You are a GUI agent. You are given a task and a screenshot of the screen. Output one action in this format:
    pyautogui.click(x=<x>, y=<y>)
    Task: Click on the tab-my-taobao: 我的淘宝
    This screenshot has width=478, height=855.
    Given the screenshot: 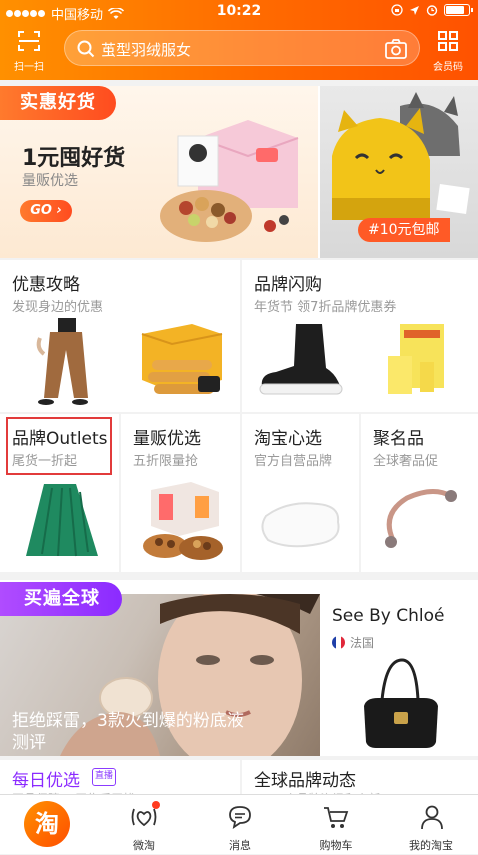 What is the action you would take?
    pyautogui.click(x=431, y=825)
    